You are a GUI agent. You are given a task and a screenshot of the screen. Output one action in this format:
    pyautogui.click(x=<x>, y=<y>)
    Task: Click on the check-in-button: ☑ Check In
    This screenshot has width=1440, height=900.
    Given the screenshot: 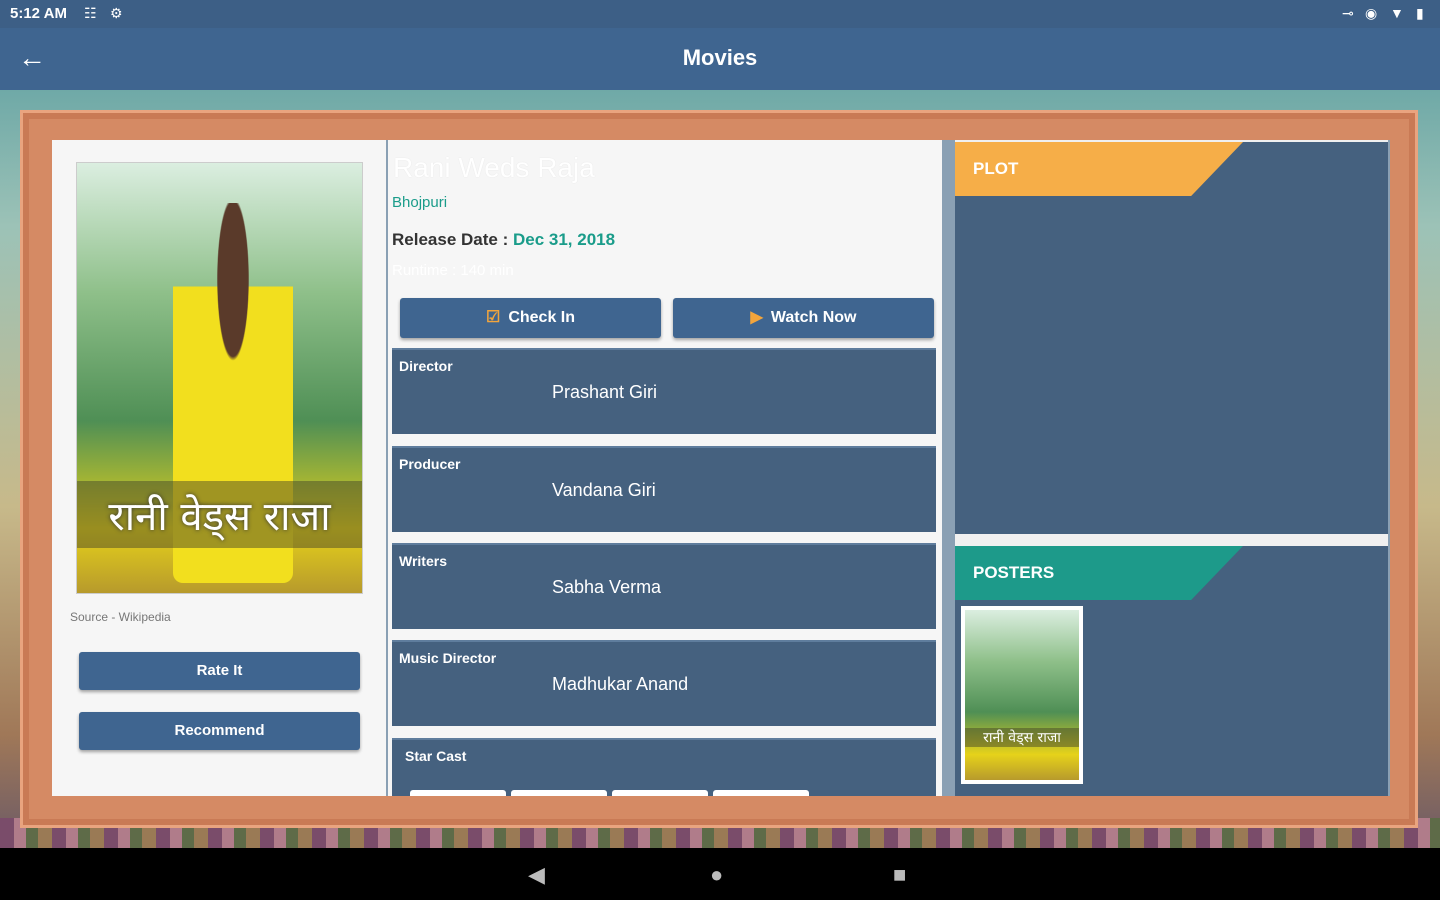 What is the action you would take?
    pyautogui.click(x=530, y=318)
    